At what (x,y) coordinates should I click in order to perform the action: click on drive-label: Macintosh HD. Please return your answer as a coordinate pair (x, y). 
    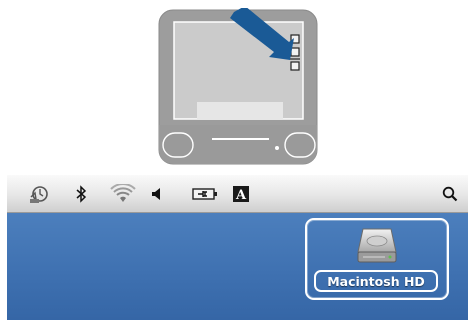
    Looking at the image, I should click on (376, 281).